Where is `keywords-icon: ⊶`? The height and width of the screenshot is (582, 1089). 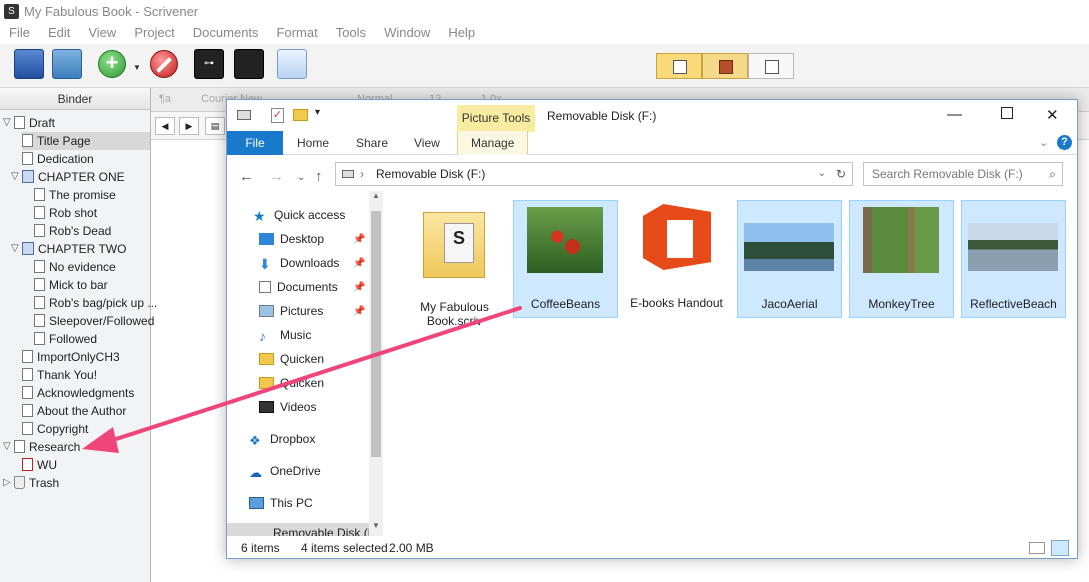
keywords-icon: ⊶ is located at coordinates (209, 64).